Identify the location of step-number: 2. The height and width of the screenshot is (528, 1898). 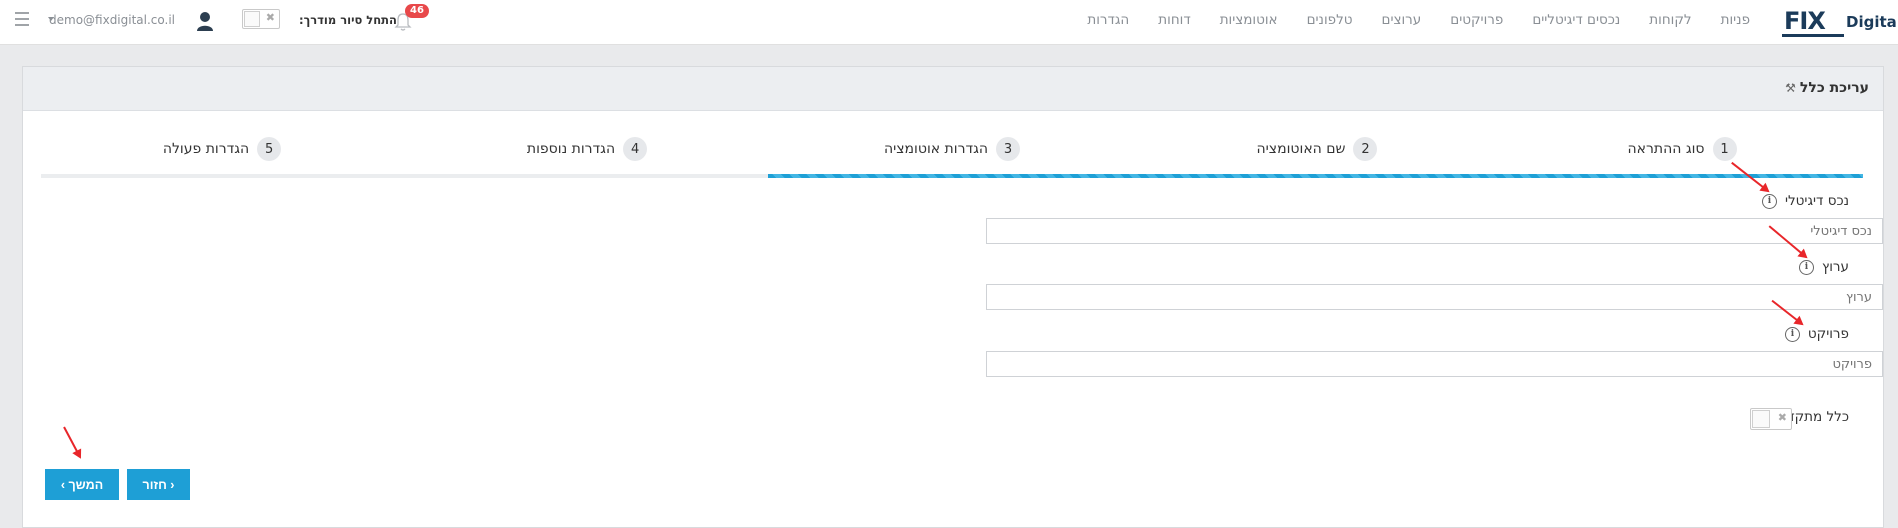
(1365, 149).